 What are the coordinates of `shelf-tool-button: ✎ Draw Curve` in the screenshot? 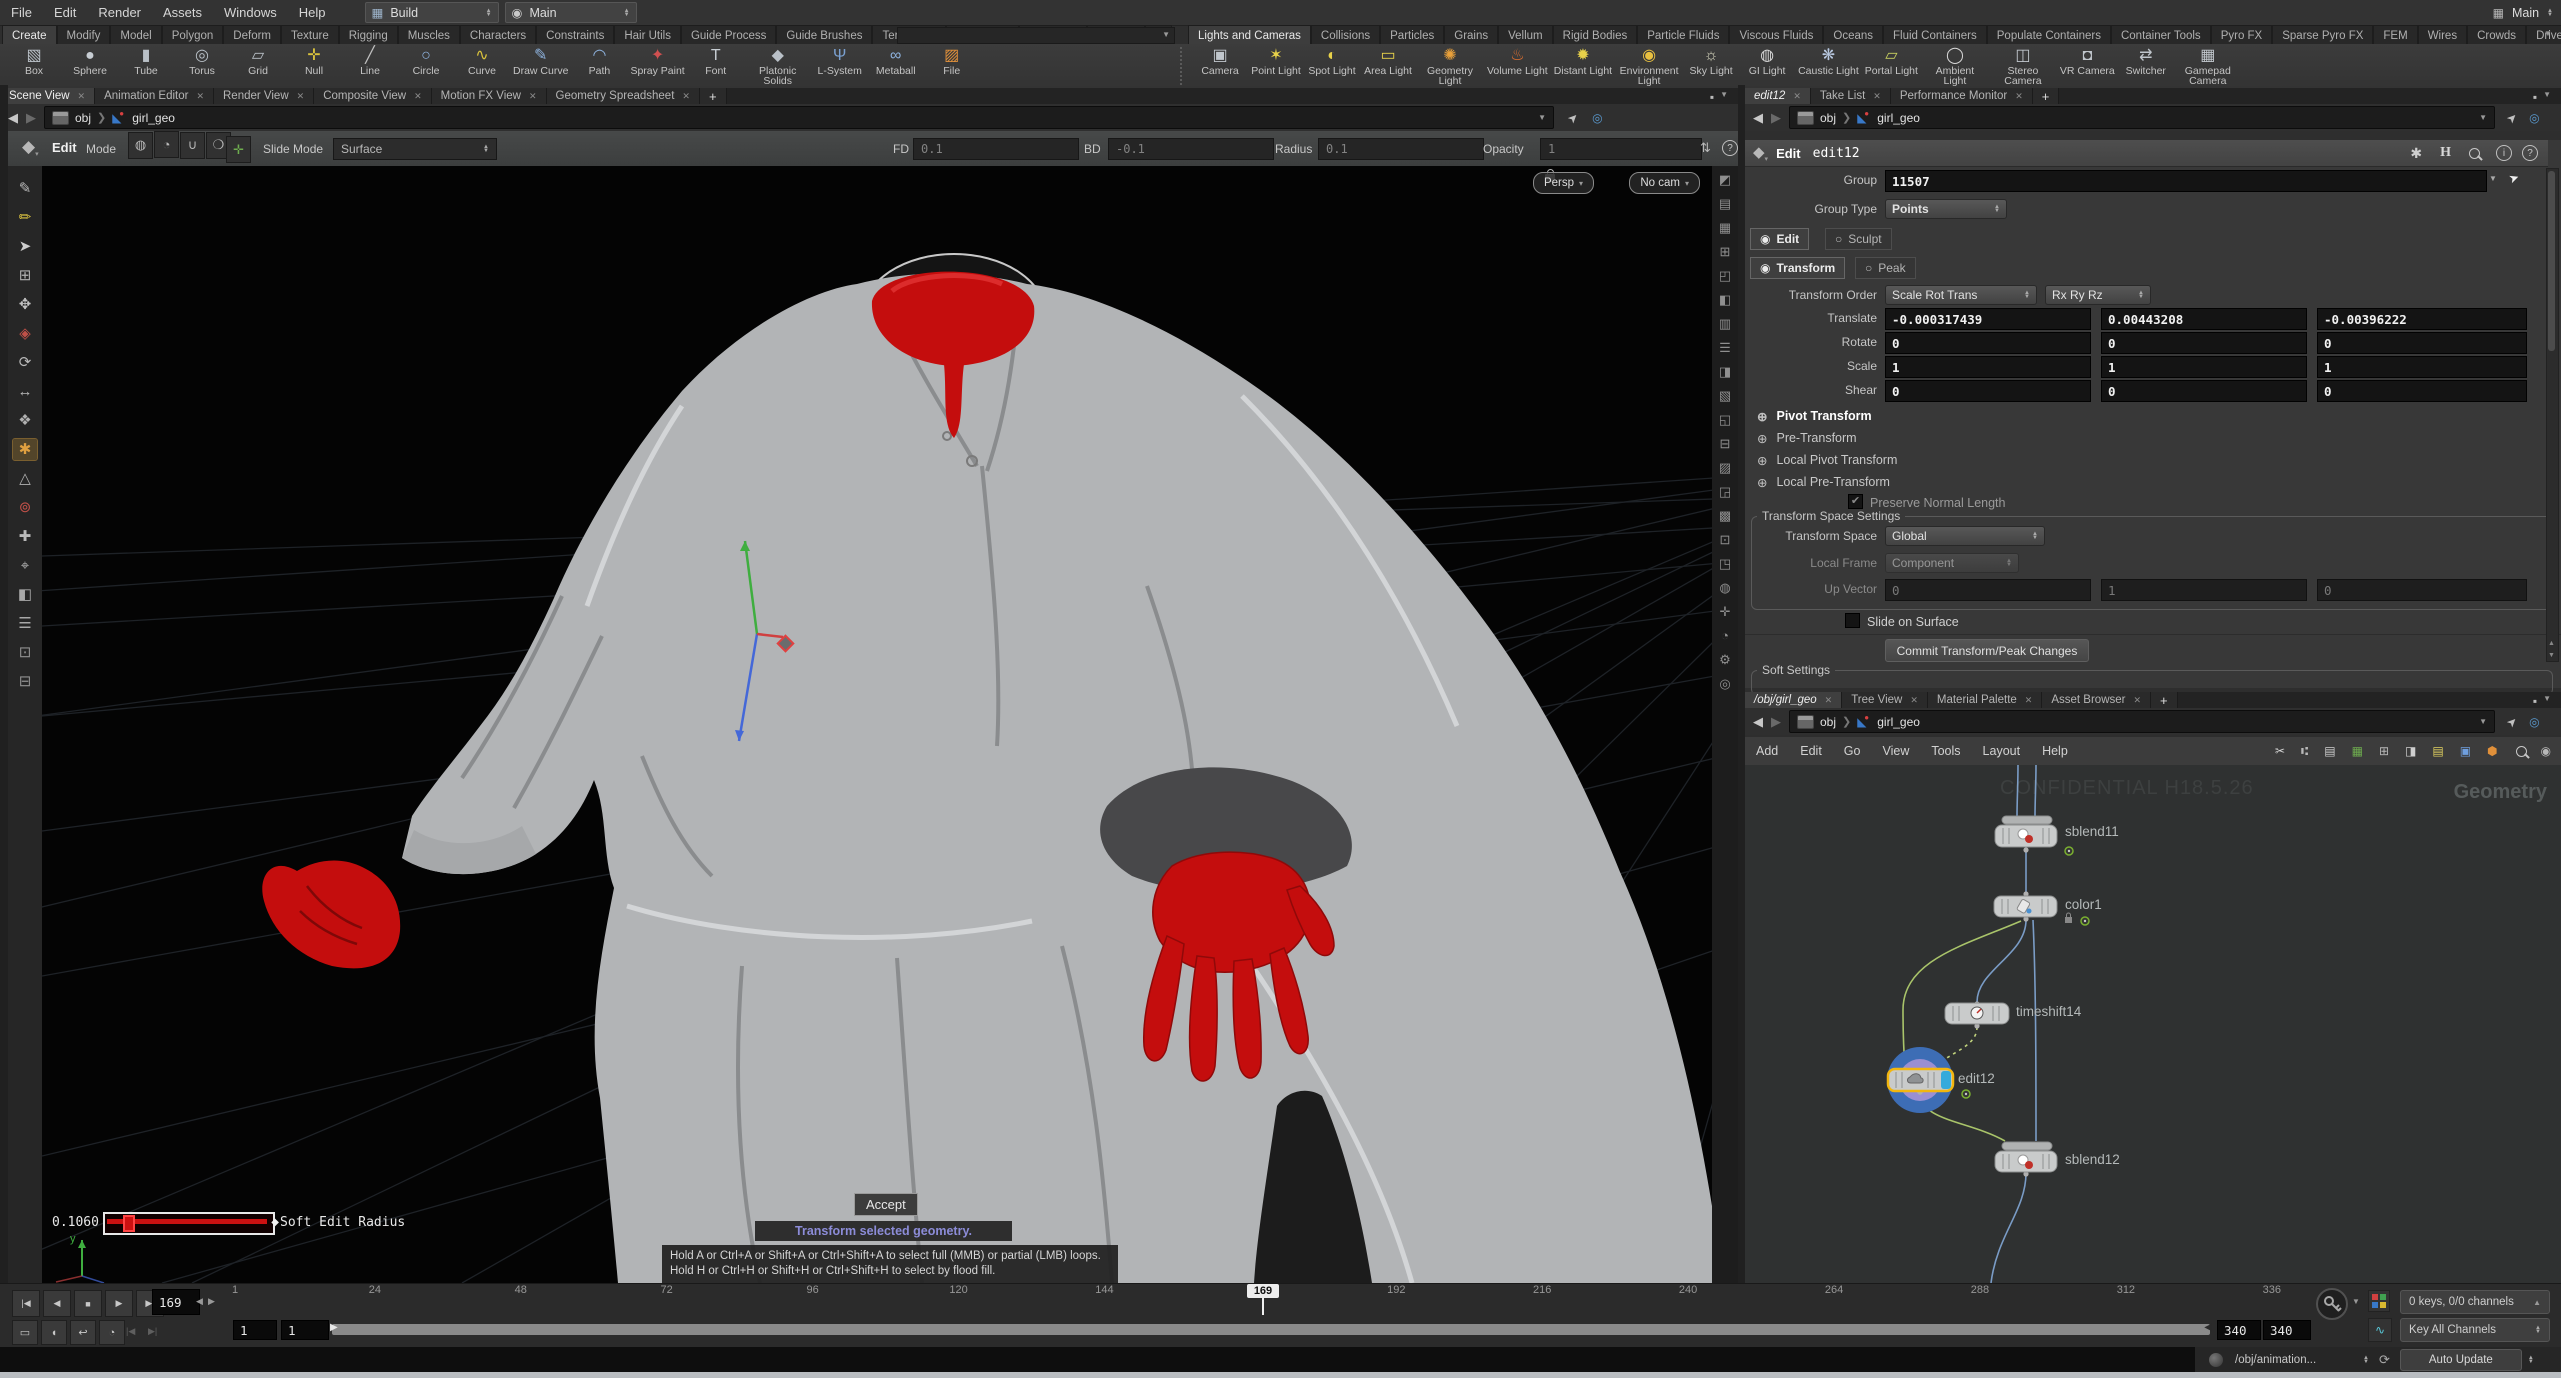 It's located at (540, 60).